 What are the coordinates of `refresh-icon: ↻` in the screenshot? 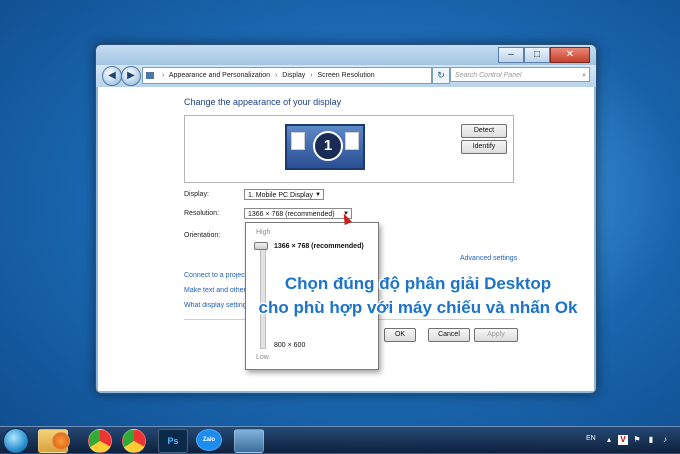 It's located at (441, 75).